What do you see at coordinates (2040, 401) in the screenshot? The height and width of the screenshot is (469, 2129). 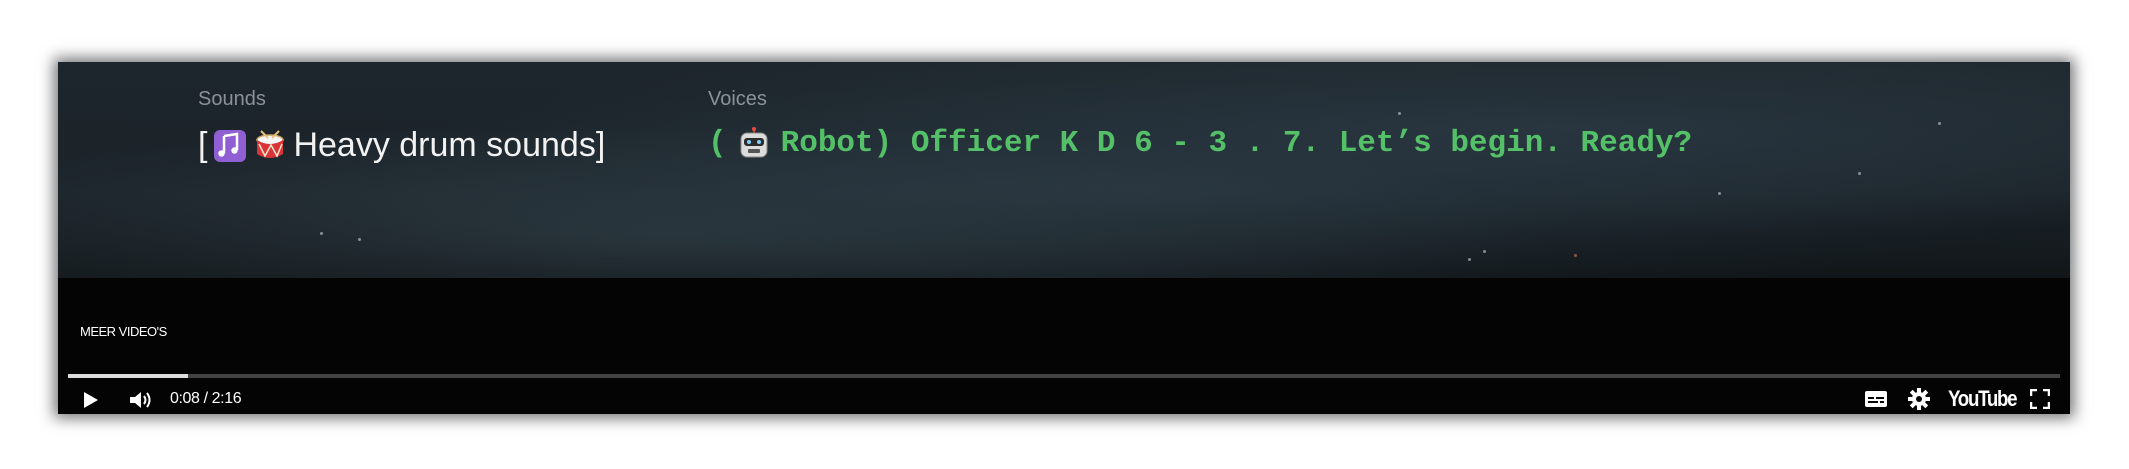 I see `fullscreen-icon` at bounding box center [2040, 401].